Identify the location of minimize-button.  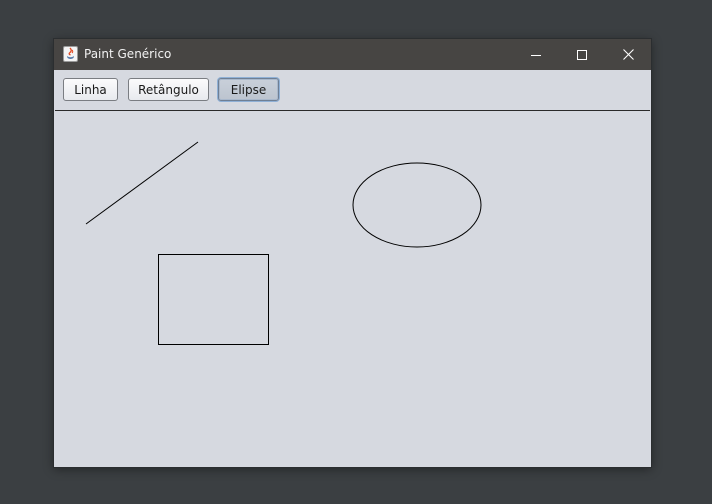
(536, 54).